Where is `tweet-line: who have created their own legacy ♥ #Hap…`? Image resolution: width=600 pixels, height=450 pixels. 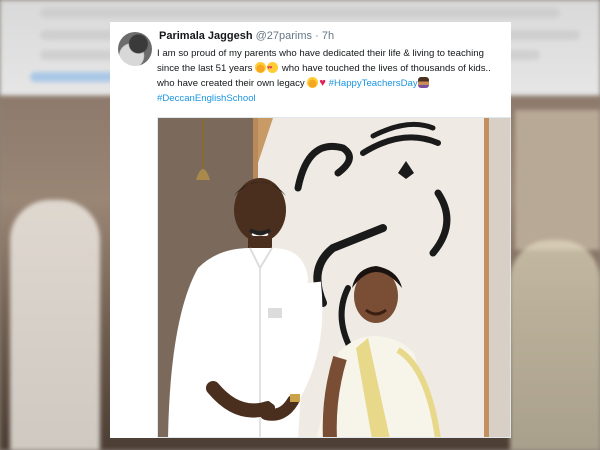 tweet-line: who have created their own legacy ♥ #Hap… is located at coordinates (332, 83).